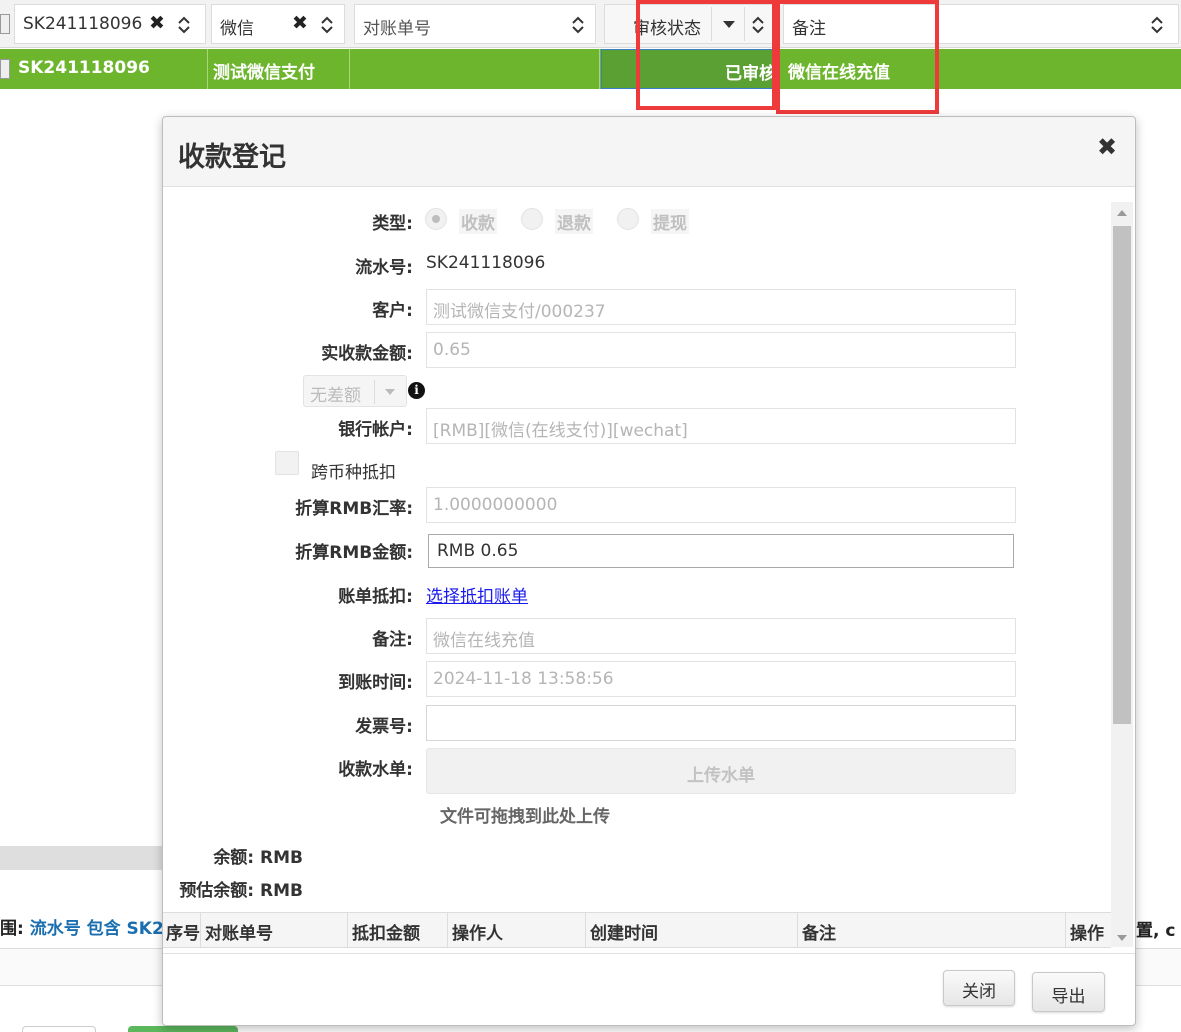  I want to click on filter-customer-value: 微信, so click(237, 29).